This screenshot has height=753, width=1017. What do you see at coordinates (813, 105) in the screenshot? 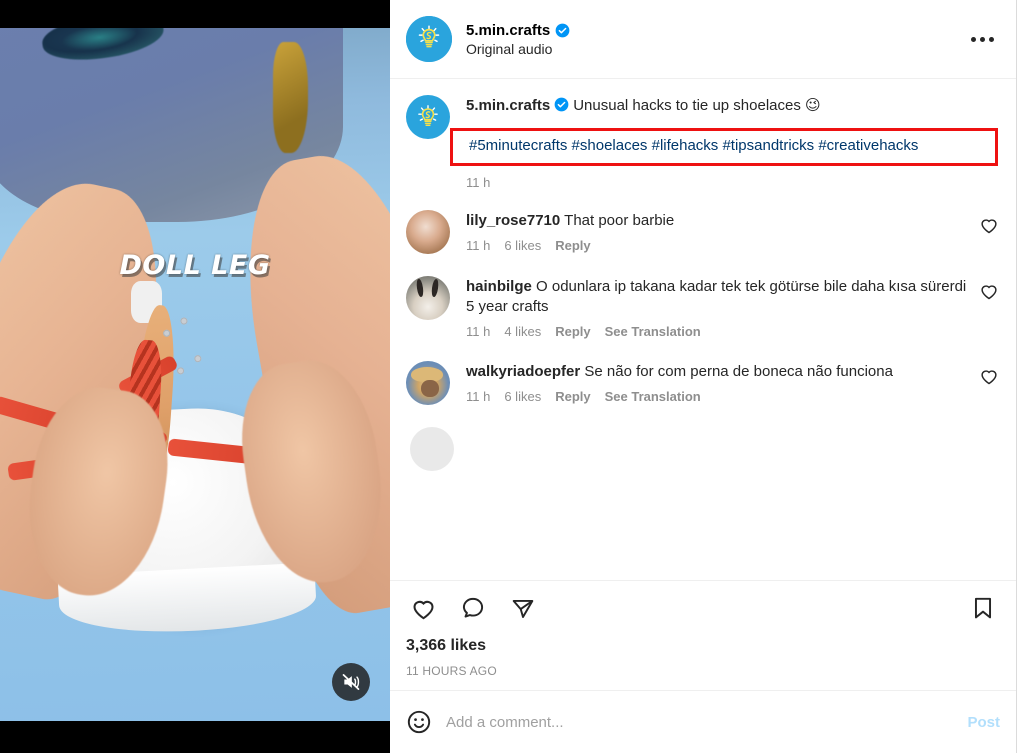
I see `caption-emoji: 😉` at bounding box center [813, 105].